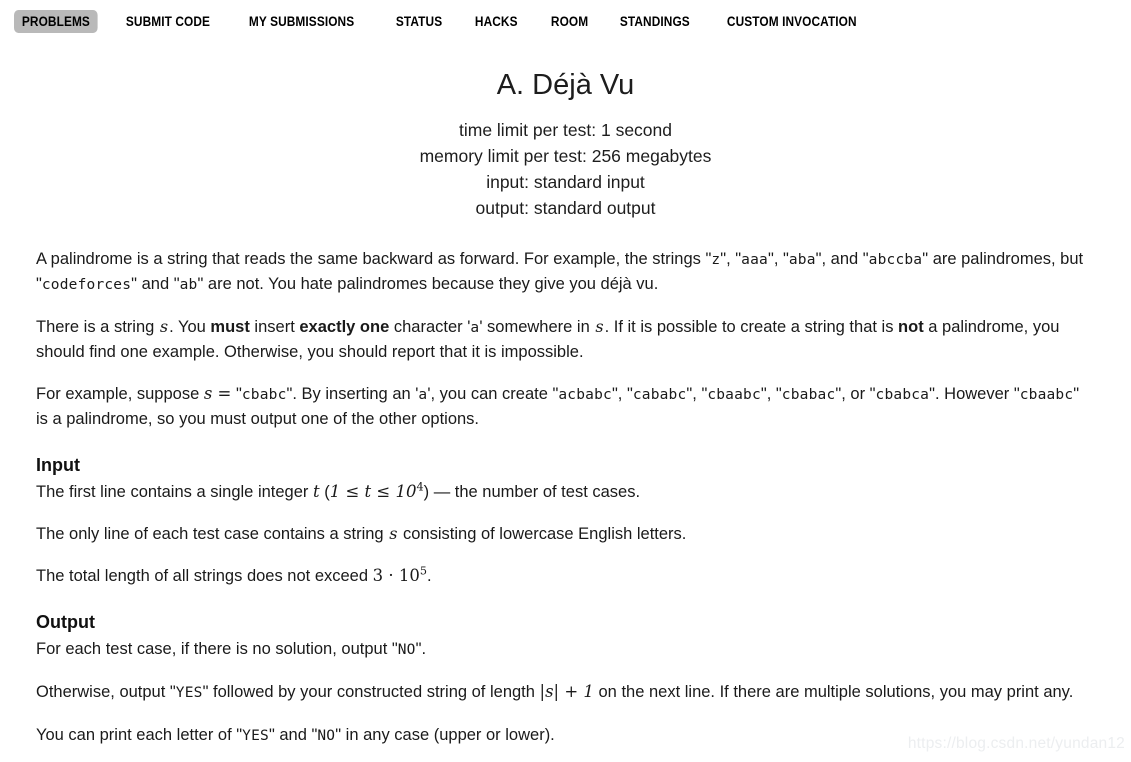  I want to click on code-string-z: z, so click(716, 259).